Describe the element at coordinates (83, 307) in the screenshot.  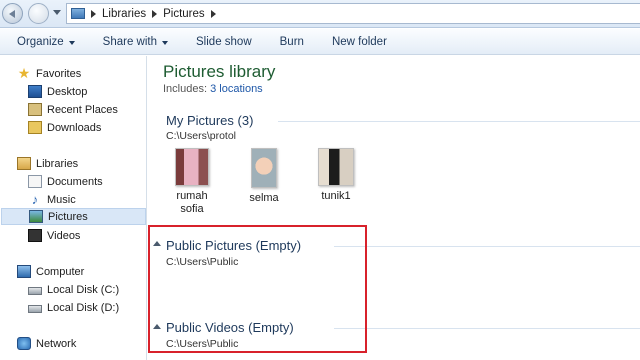
I see `nav-label: Local Disk (D:)` at that location.